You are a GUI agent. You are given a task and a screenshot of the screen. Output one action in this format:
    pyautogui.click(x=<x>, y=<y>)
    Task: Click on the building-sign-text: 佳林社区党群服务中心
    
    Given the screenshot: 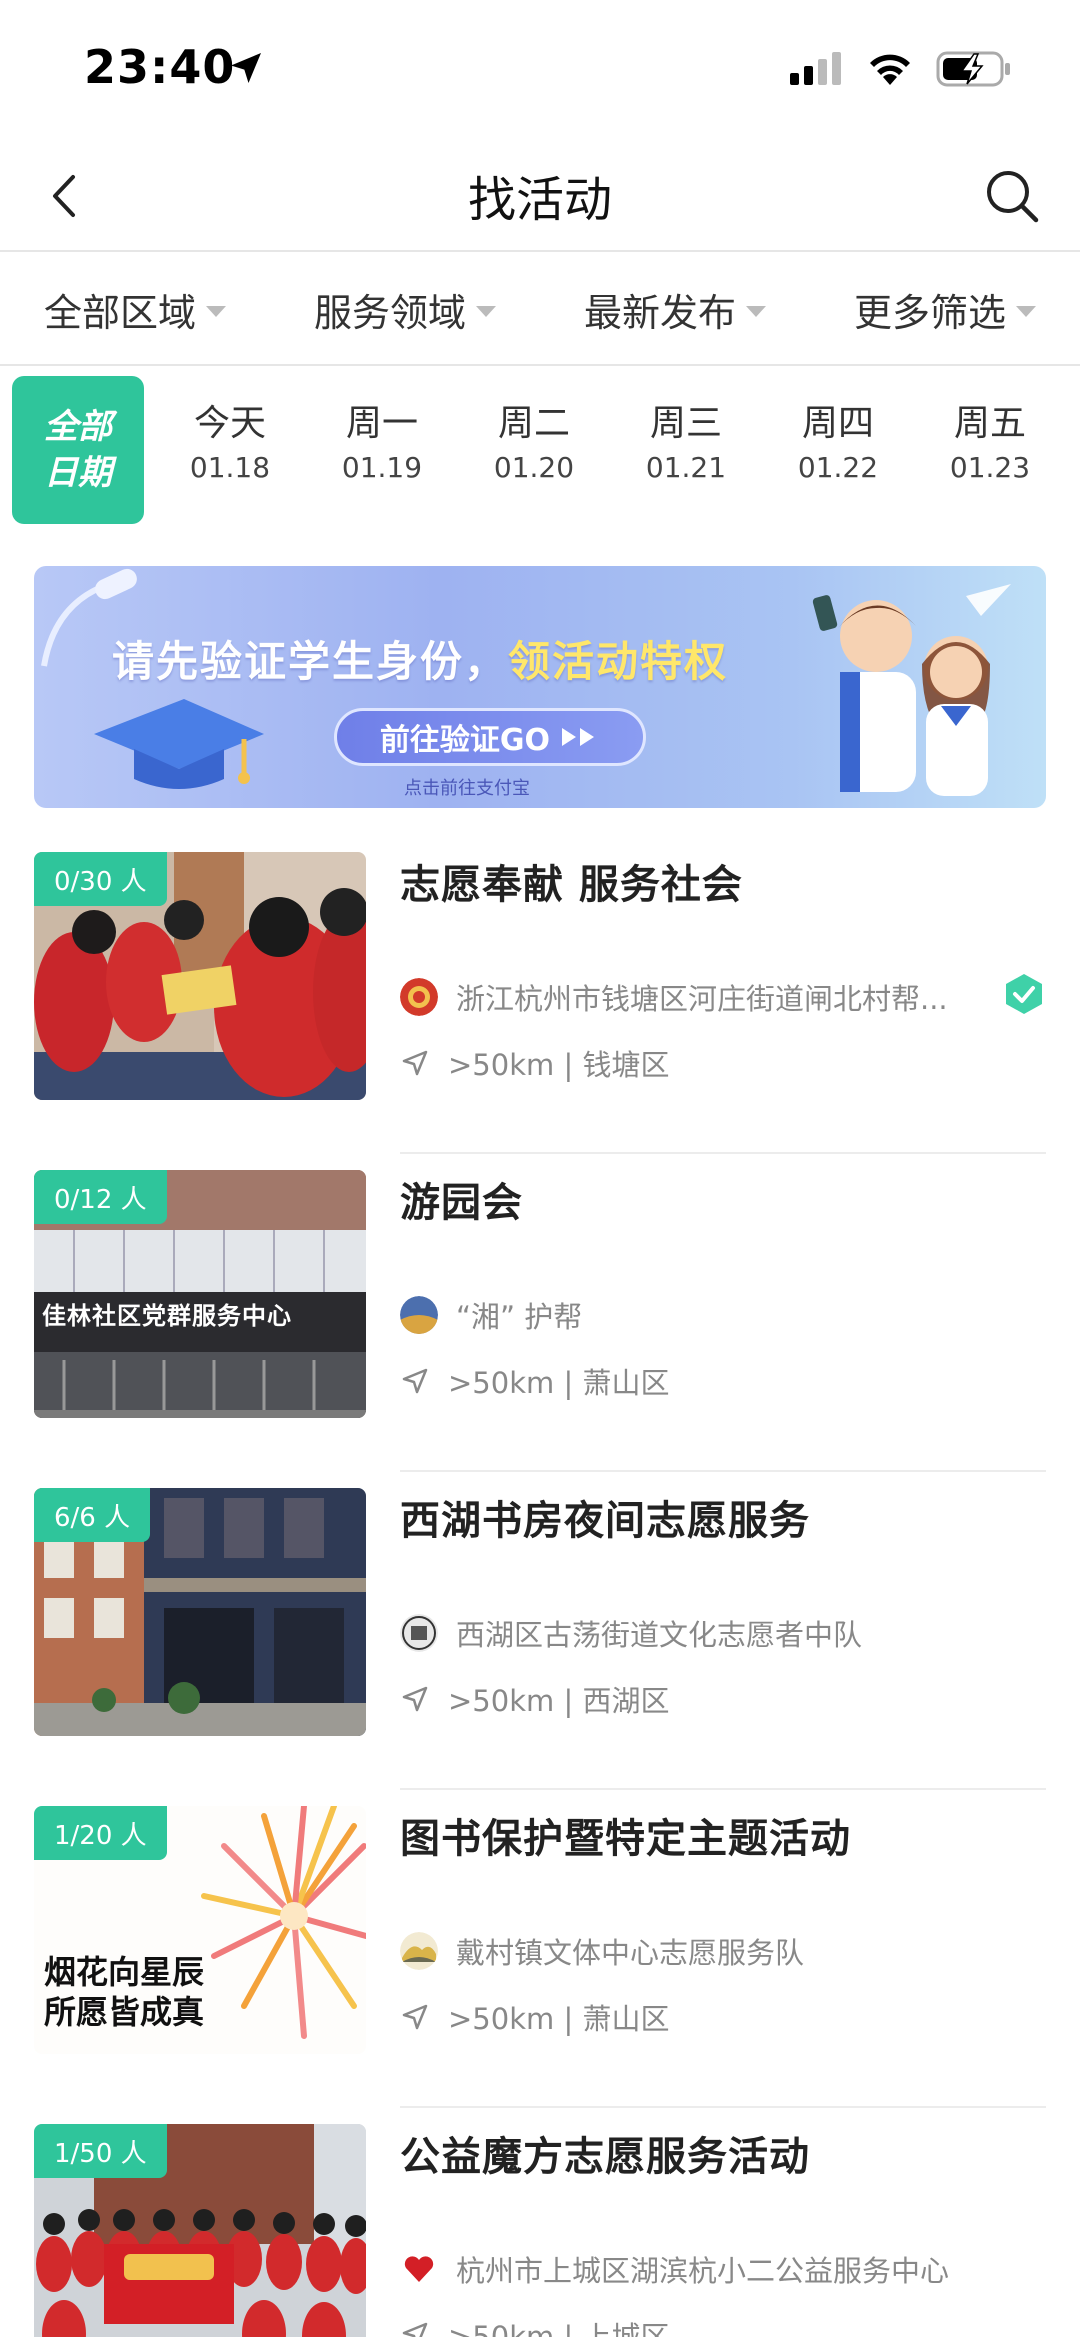 What is the action you would take?
    pyautogui.click(x=167, y=1316)
    